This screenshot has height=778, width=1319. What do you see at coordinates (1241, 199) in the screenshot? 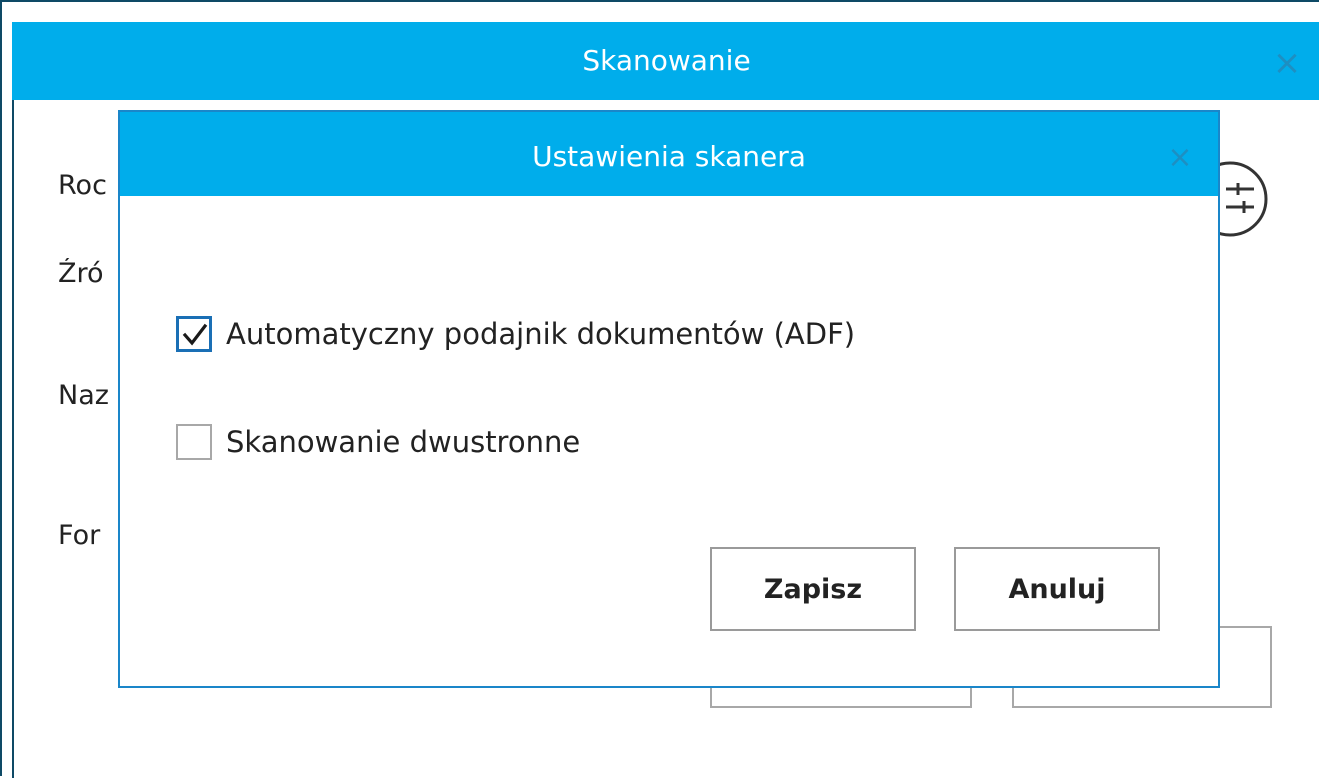
I see `settings-icon` at bounding box center [1241, 199].